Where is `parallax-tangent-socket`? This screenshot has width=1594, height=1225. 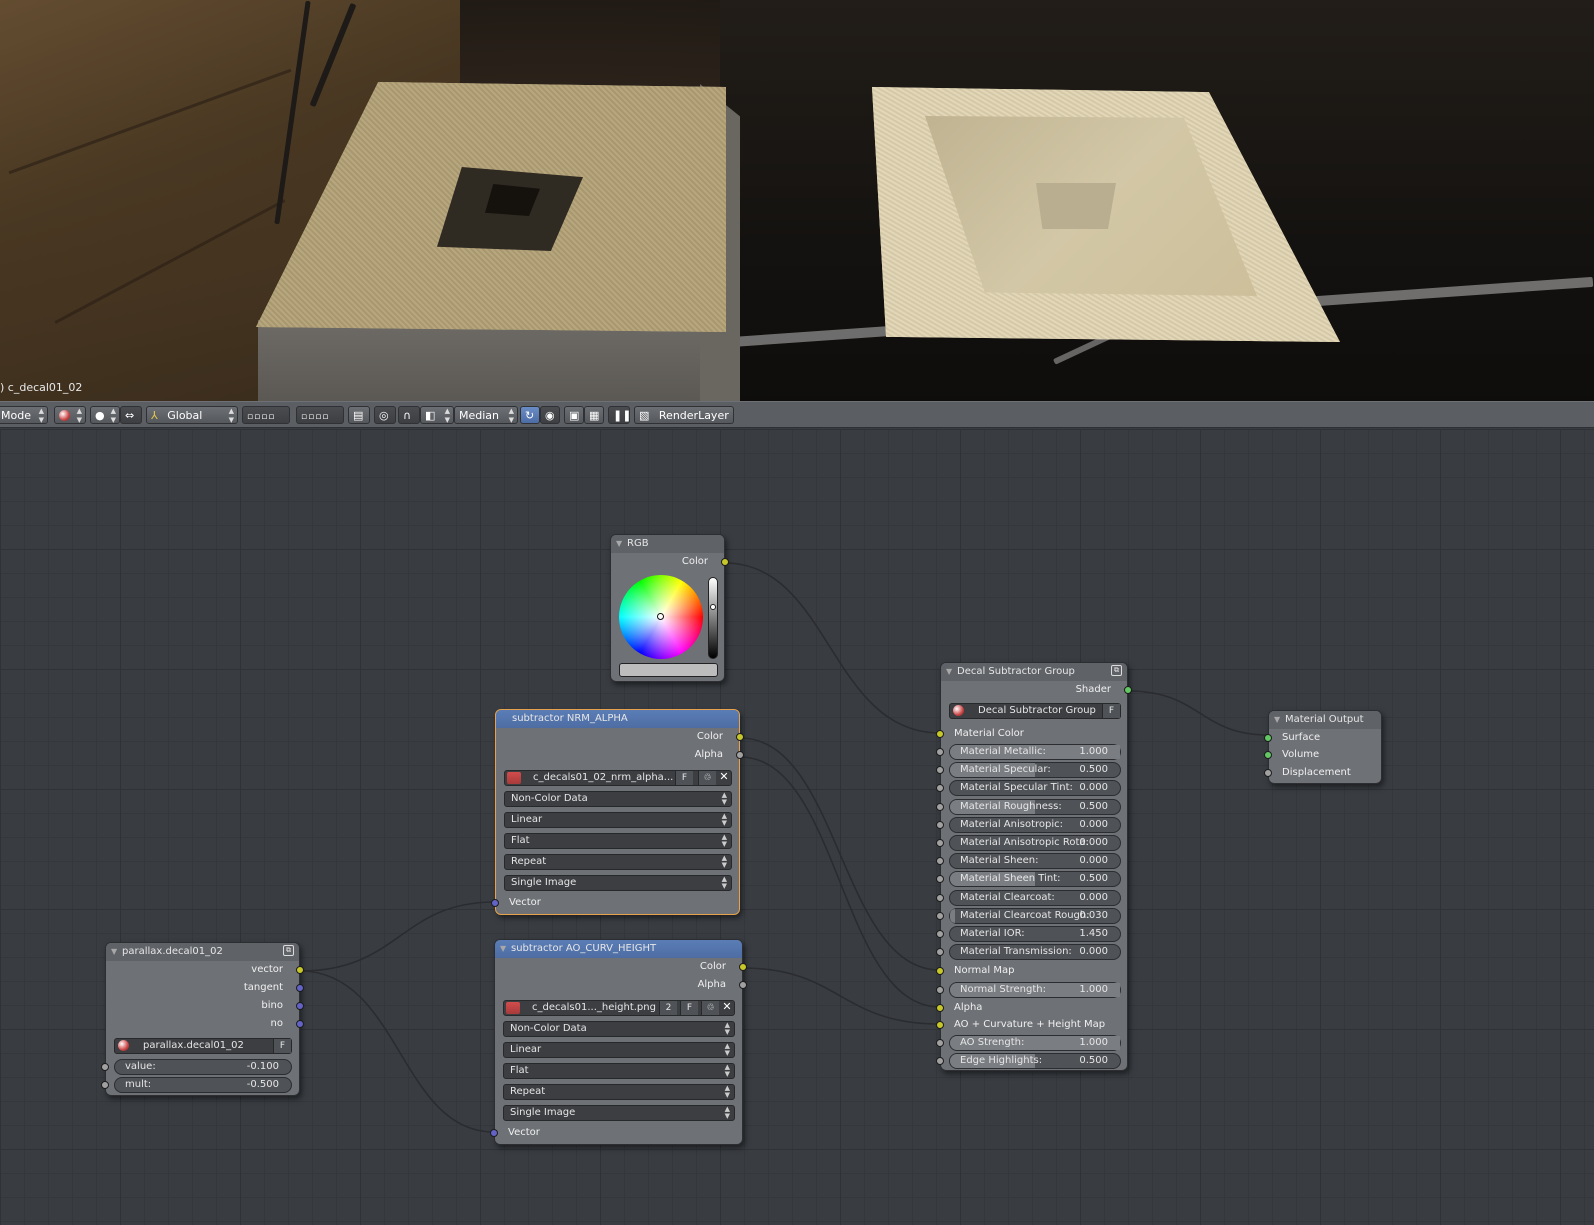 parallax-tangent-socket is located at coordinates (300, 988).